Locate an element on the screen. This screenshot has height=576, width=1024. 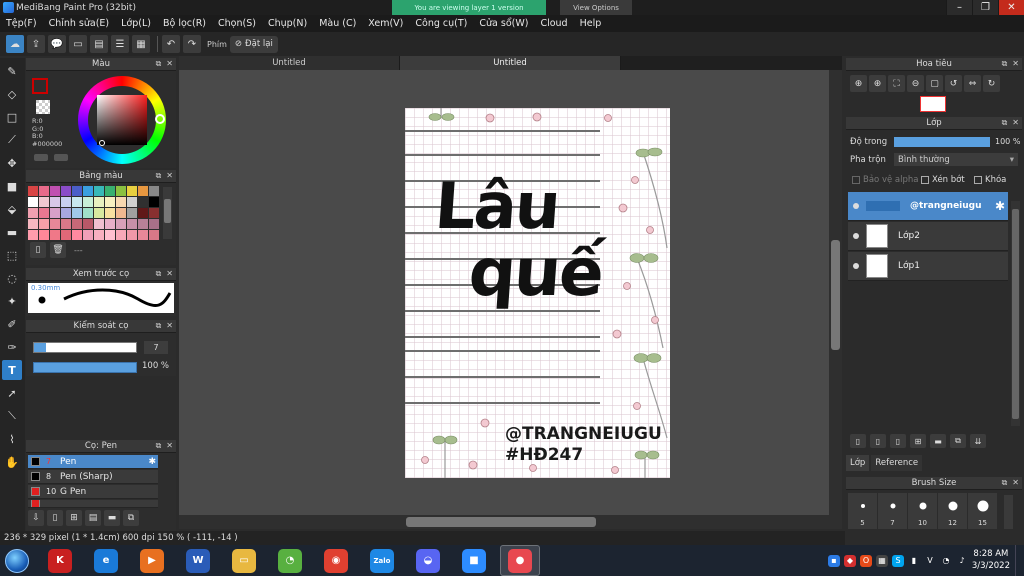
menu-help: Help is located at coordinates (591, 23).